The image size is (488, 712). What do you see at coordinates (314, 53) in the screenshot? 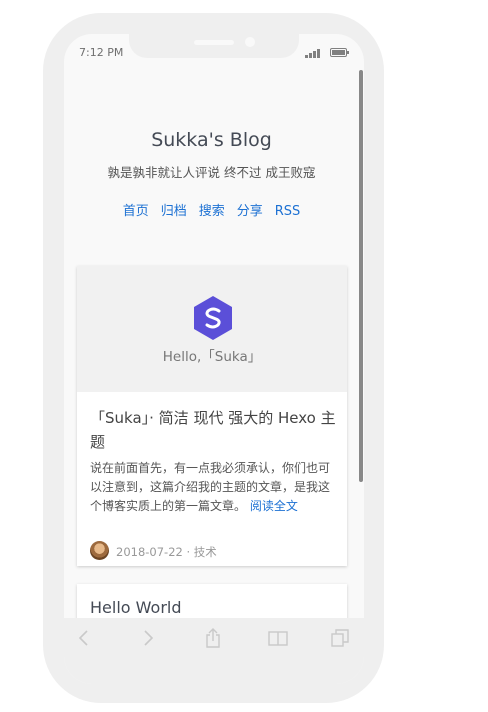
I see `signal-icon` at bounding box center [314, 53].